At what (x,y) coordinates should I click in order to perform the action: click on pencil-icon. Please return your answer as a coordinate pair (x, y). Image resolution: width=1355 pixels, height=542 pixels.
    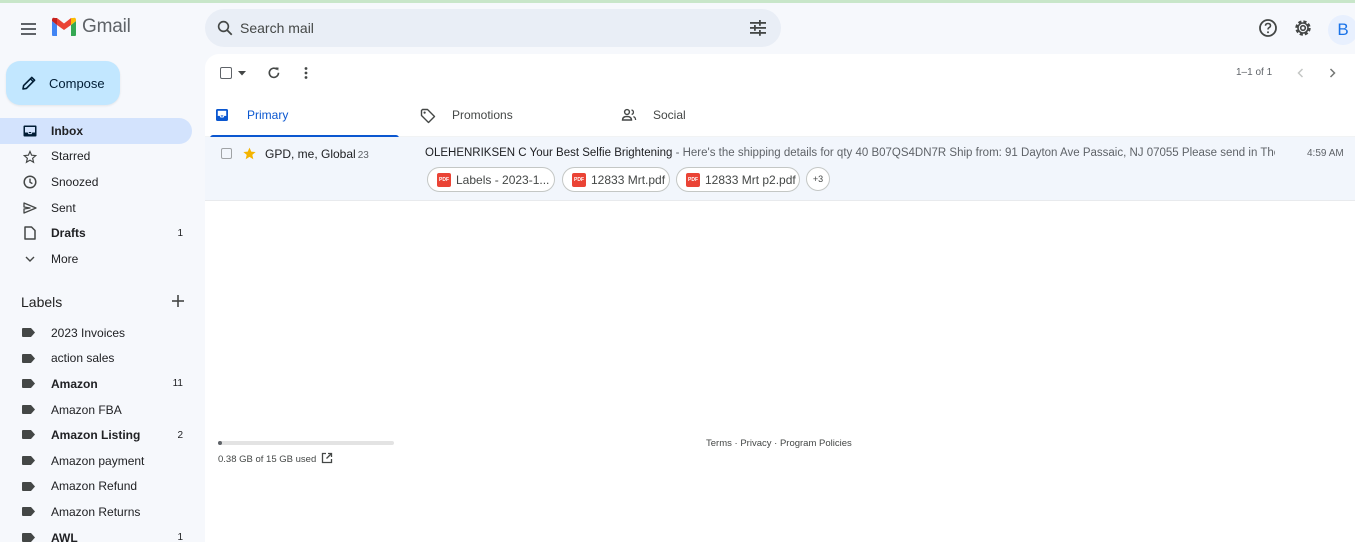
    Looking at the image, I should click on (29, 83).